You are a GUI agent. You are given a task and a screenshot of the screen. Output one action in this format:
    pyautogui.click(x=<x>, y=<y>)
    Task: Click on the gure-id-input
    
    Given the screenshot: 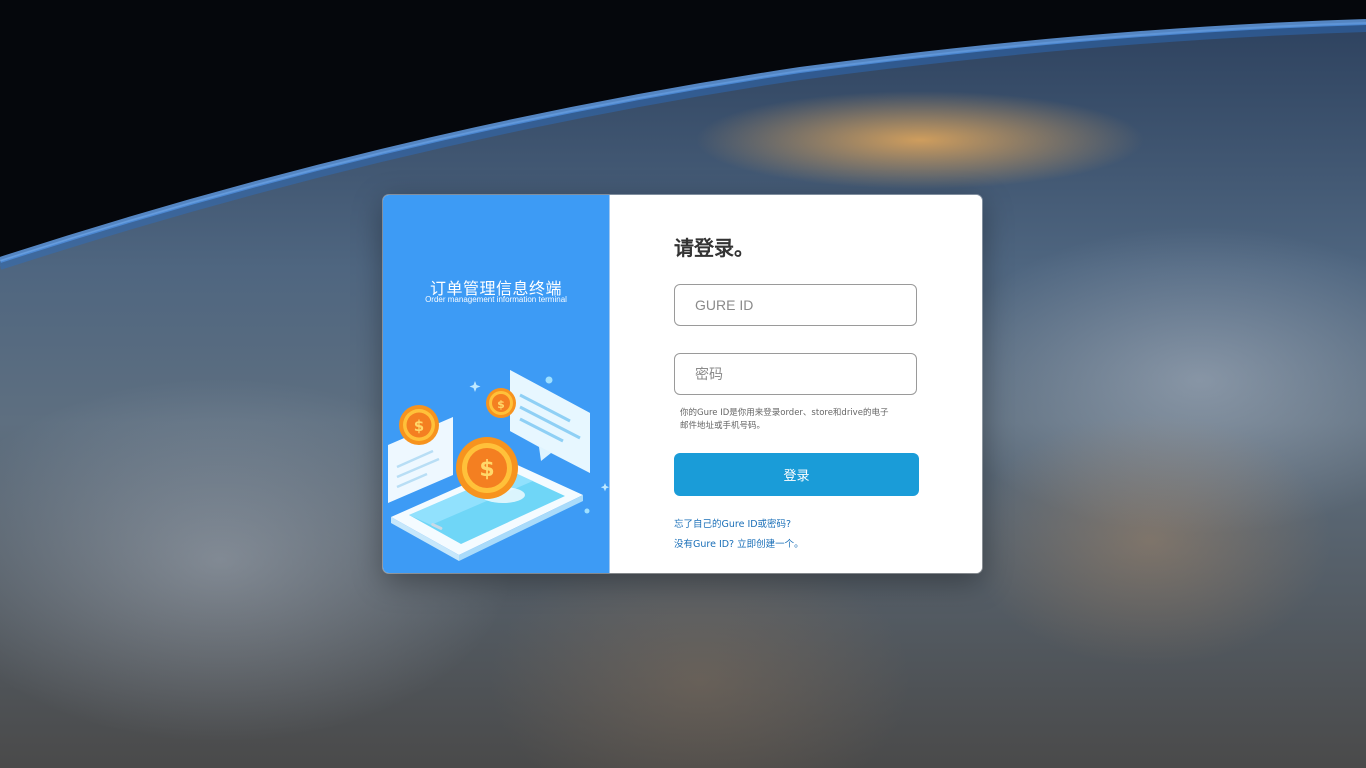 What is the action you would take?
    pyautogui.click(x=795, y=305)
    